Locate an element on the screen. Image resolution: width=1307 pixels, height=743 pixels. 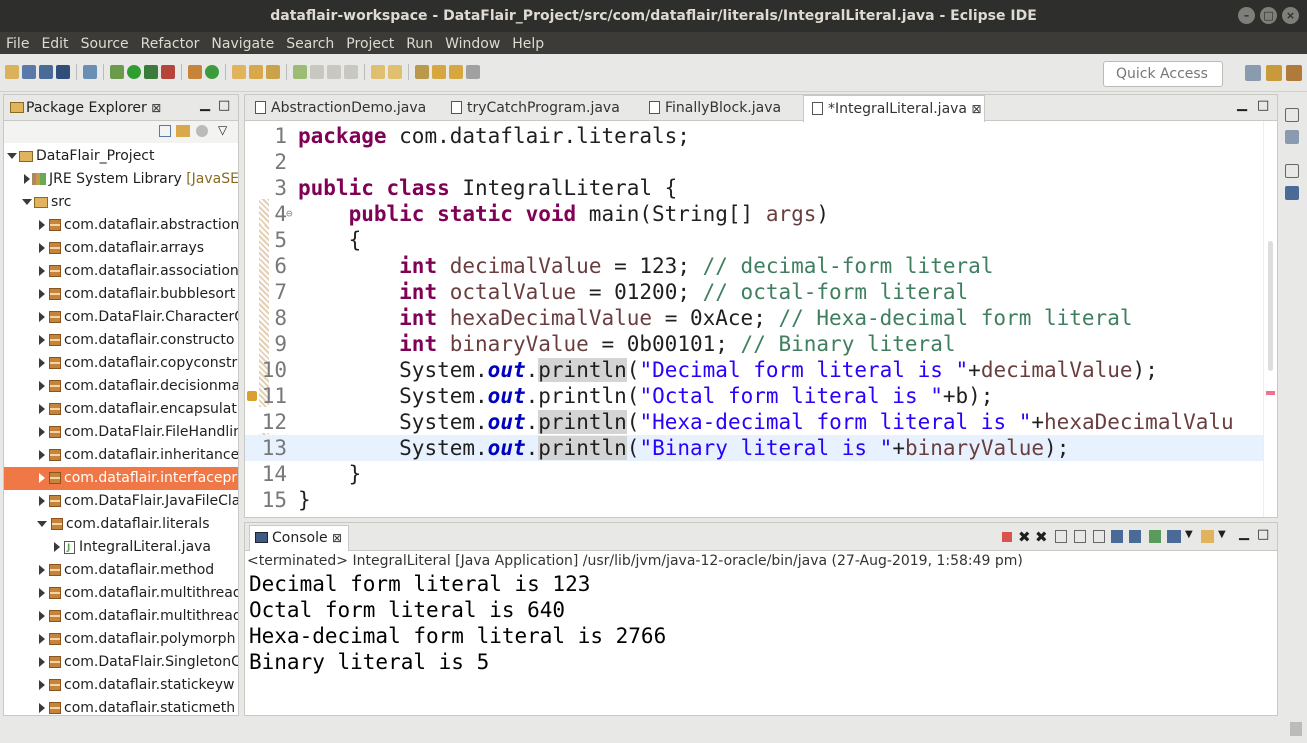
tab-console: Console ⊠ is located at coordinates (299, 538).